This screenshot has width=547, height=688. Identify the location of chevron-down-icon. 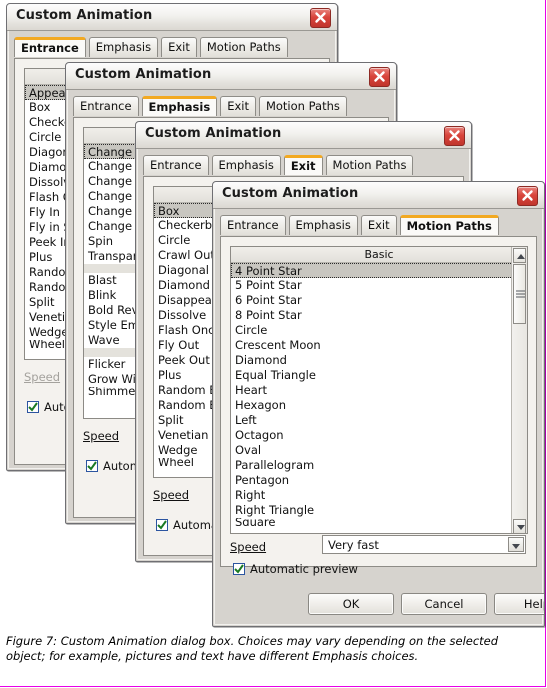
(516, 544).